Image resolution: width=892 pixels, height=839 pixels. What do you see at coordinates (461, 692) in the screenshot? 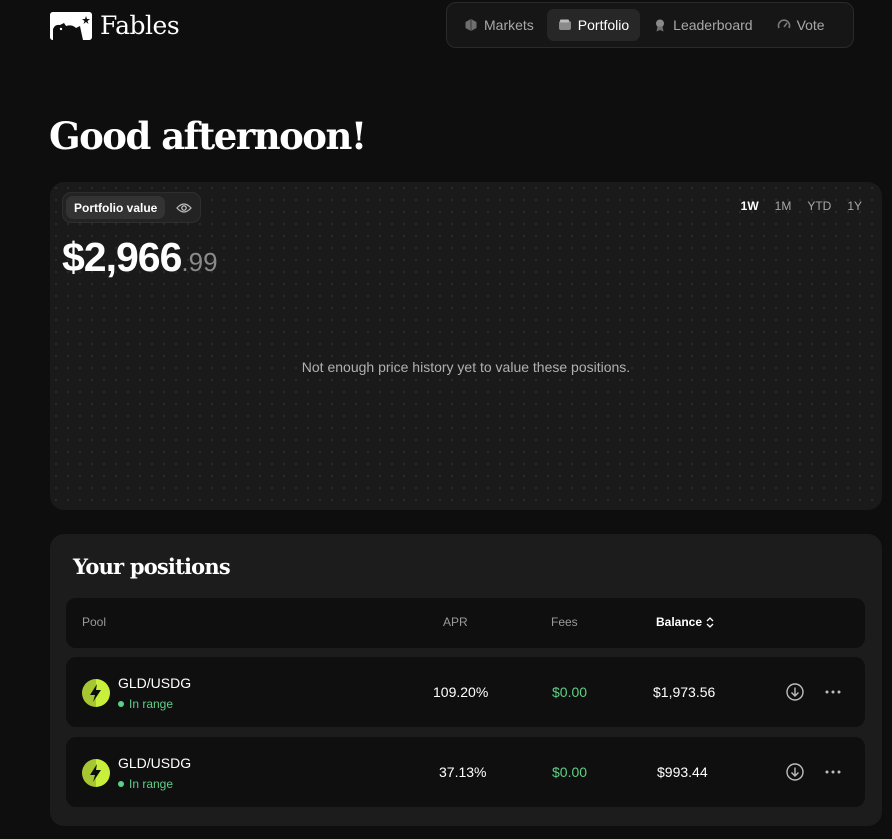
I see `apr-value: 109.20%` at bounding box center [461, 692].